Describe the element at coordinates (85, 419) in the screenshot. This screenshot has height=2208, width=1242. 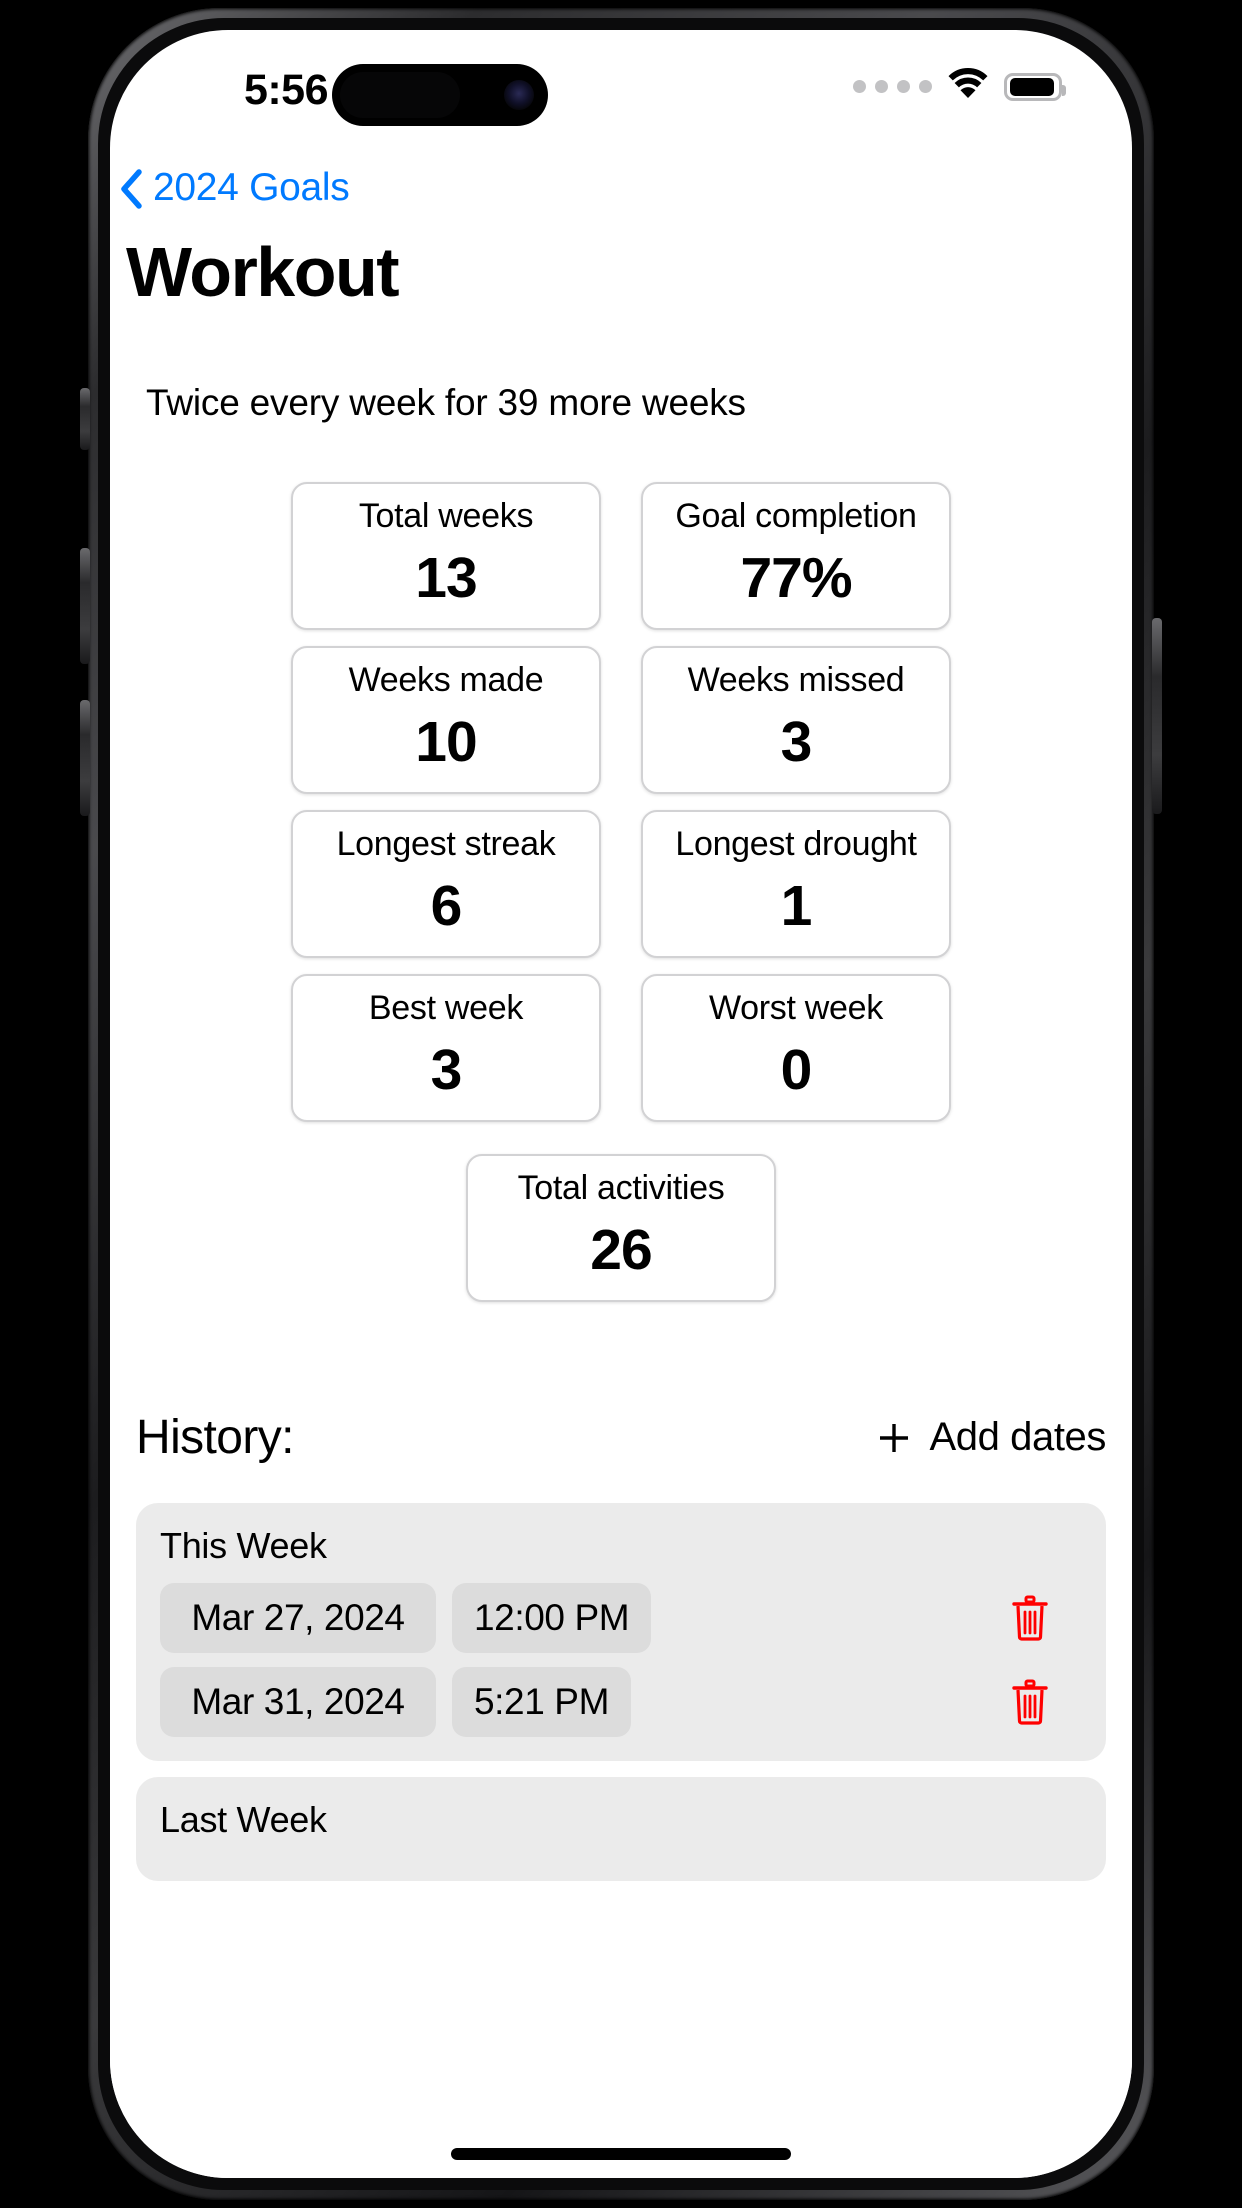
I see `silent-switch-button` at that location.